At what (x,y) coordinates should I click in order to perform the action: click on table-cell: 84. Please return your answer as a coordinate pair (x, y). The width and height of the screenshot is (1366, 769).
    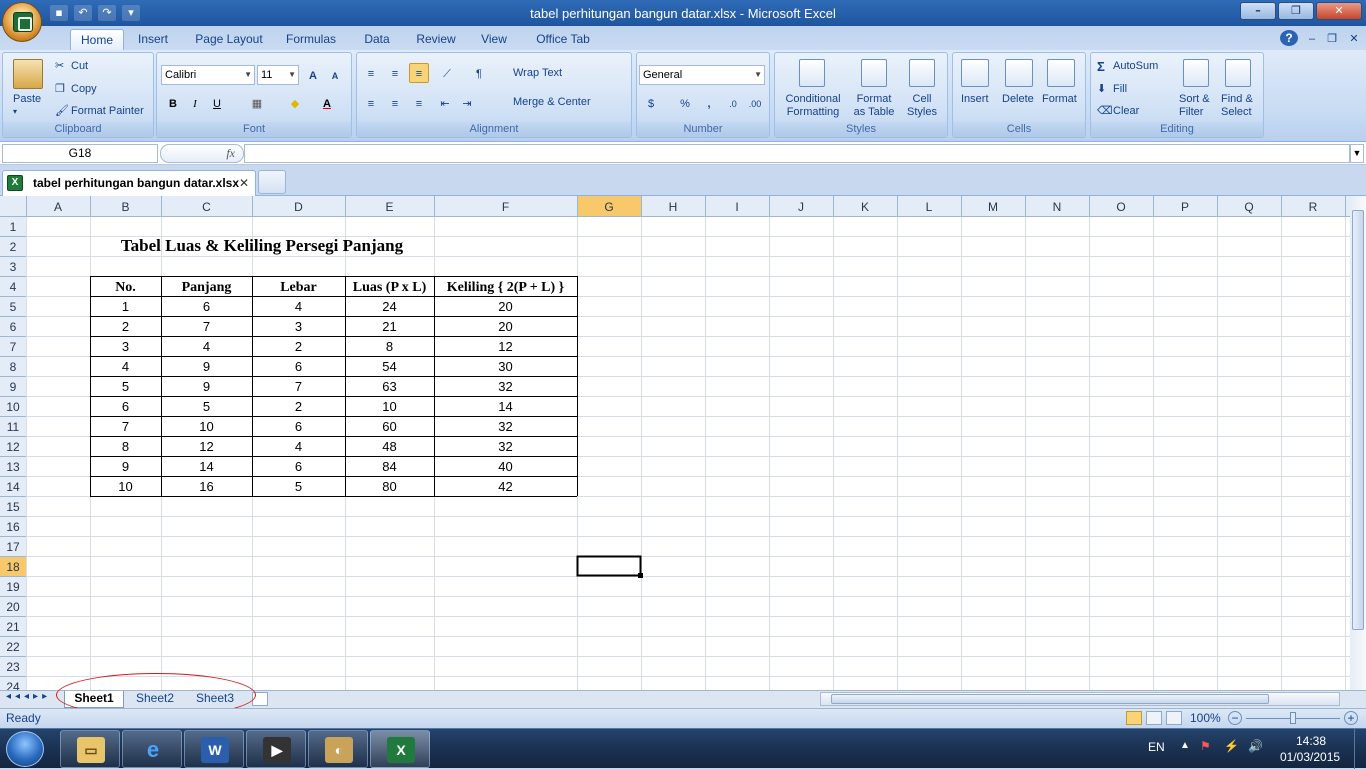
    Looking at the image, I should click on (389, 466).